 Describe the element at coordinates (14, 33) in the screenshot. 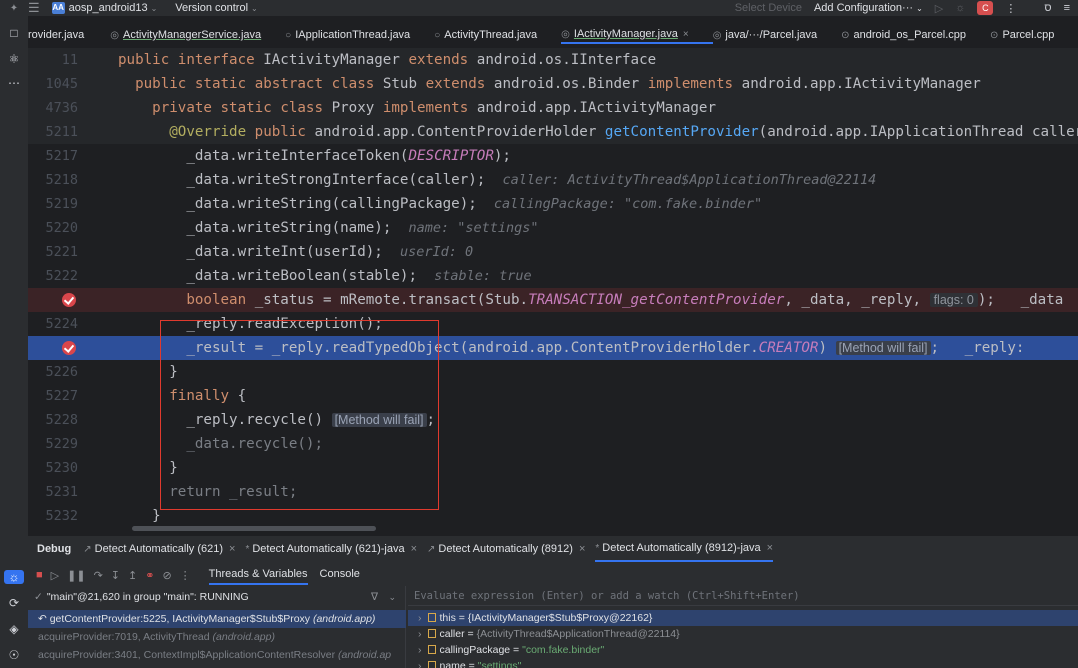

I see `project-view-icon: □` at that location.